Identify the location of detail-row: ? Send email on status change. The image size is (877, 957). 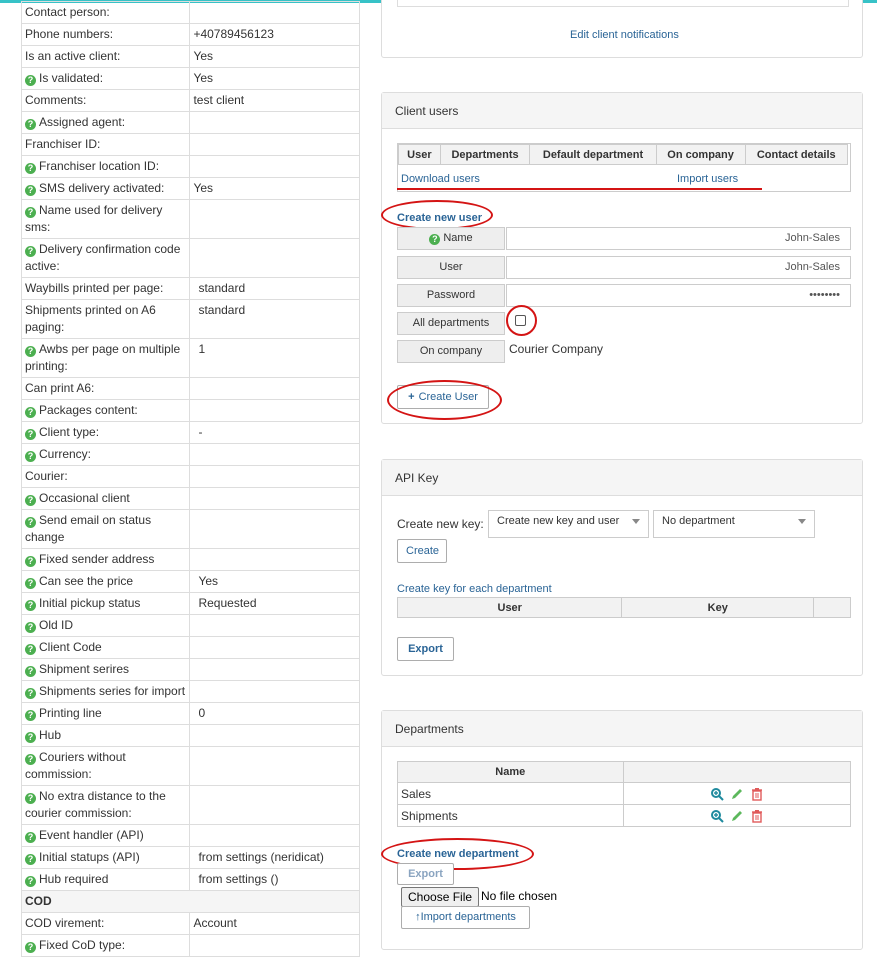
(190, 529).